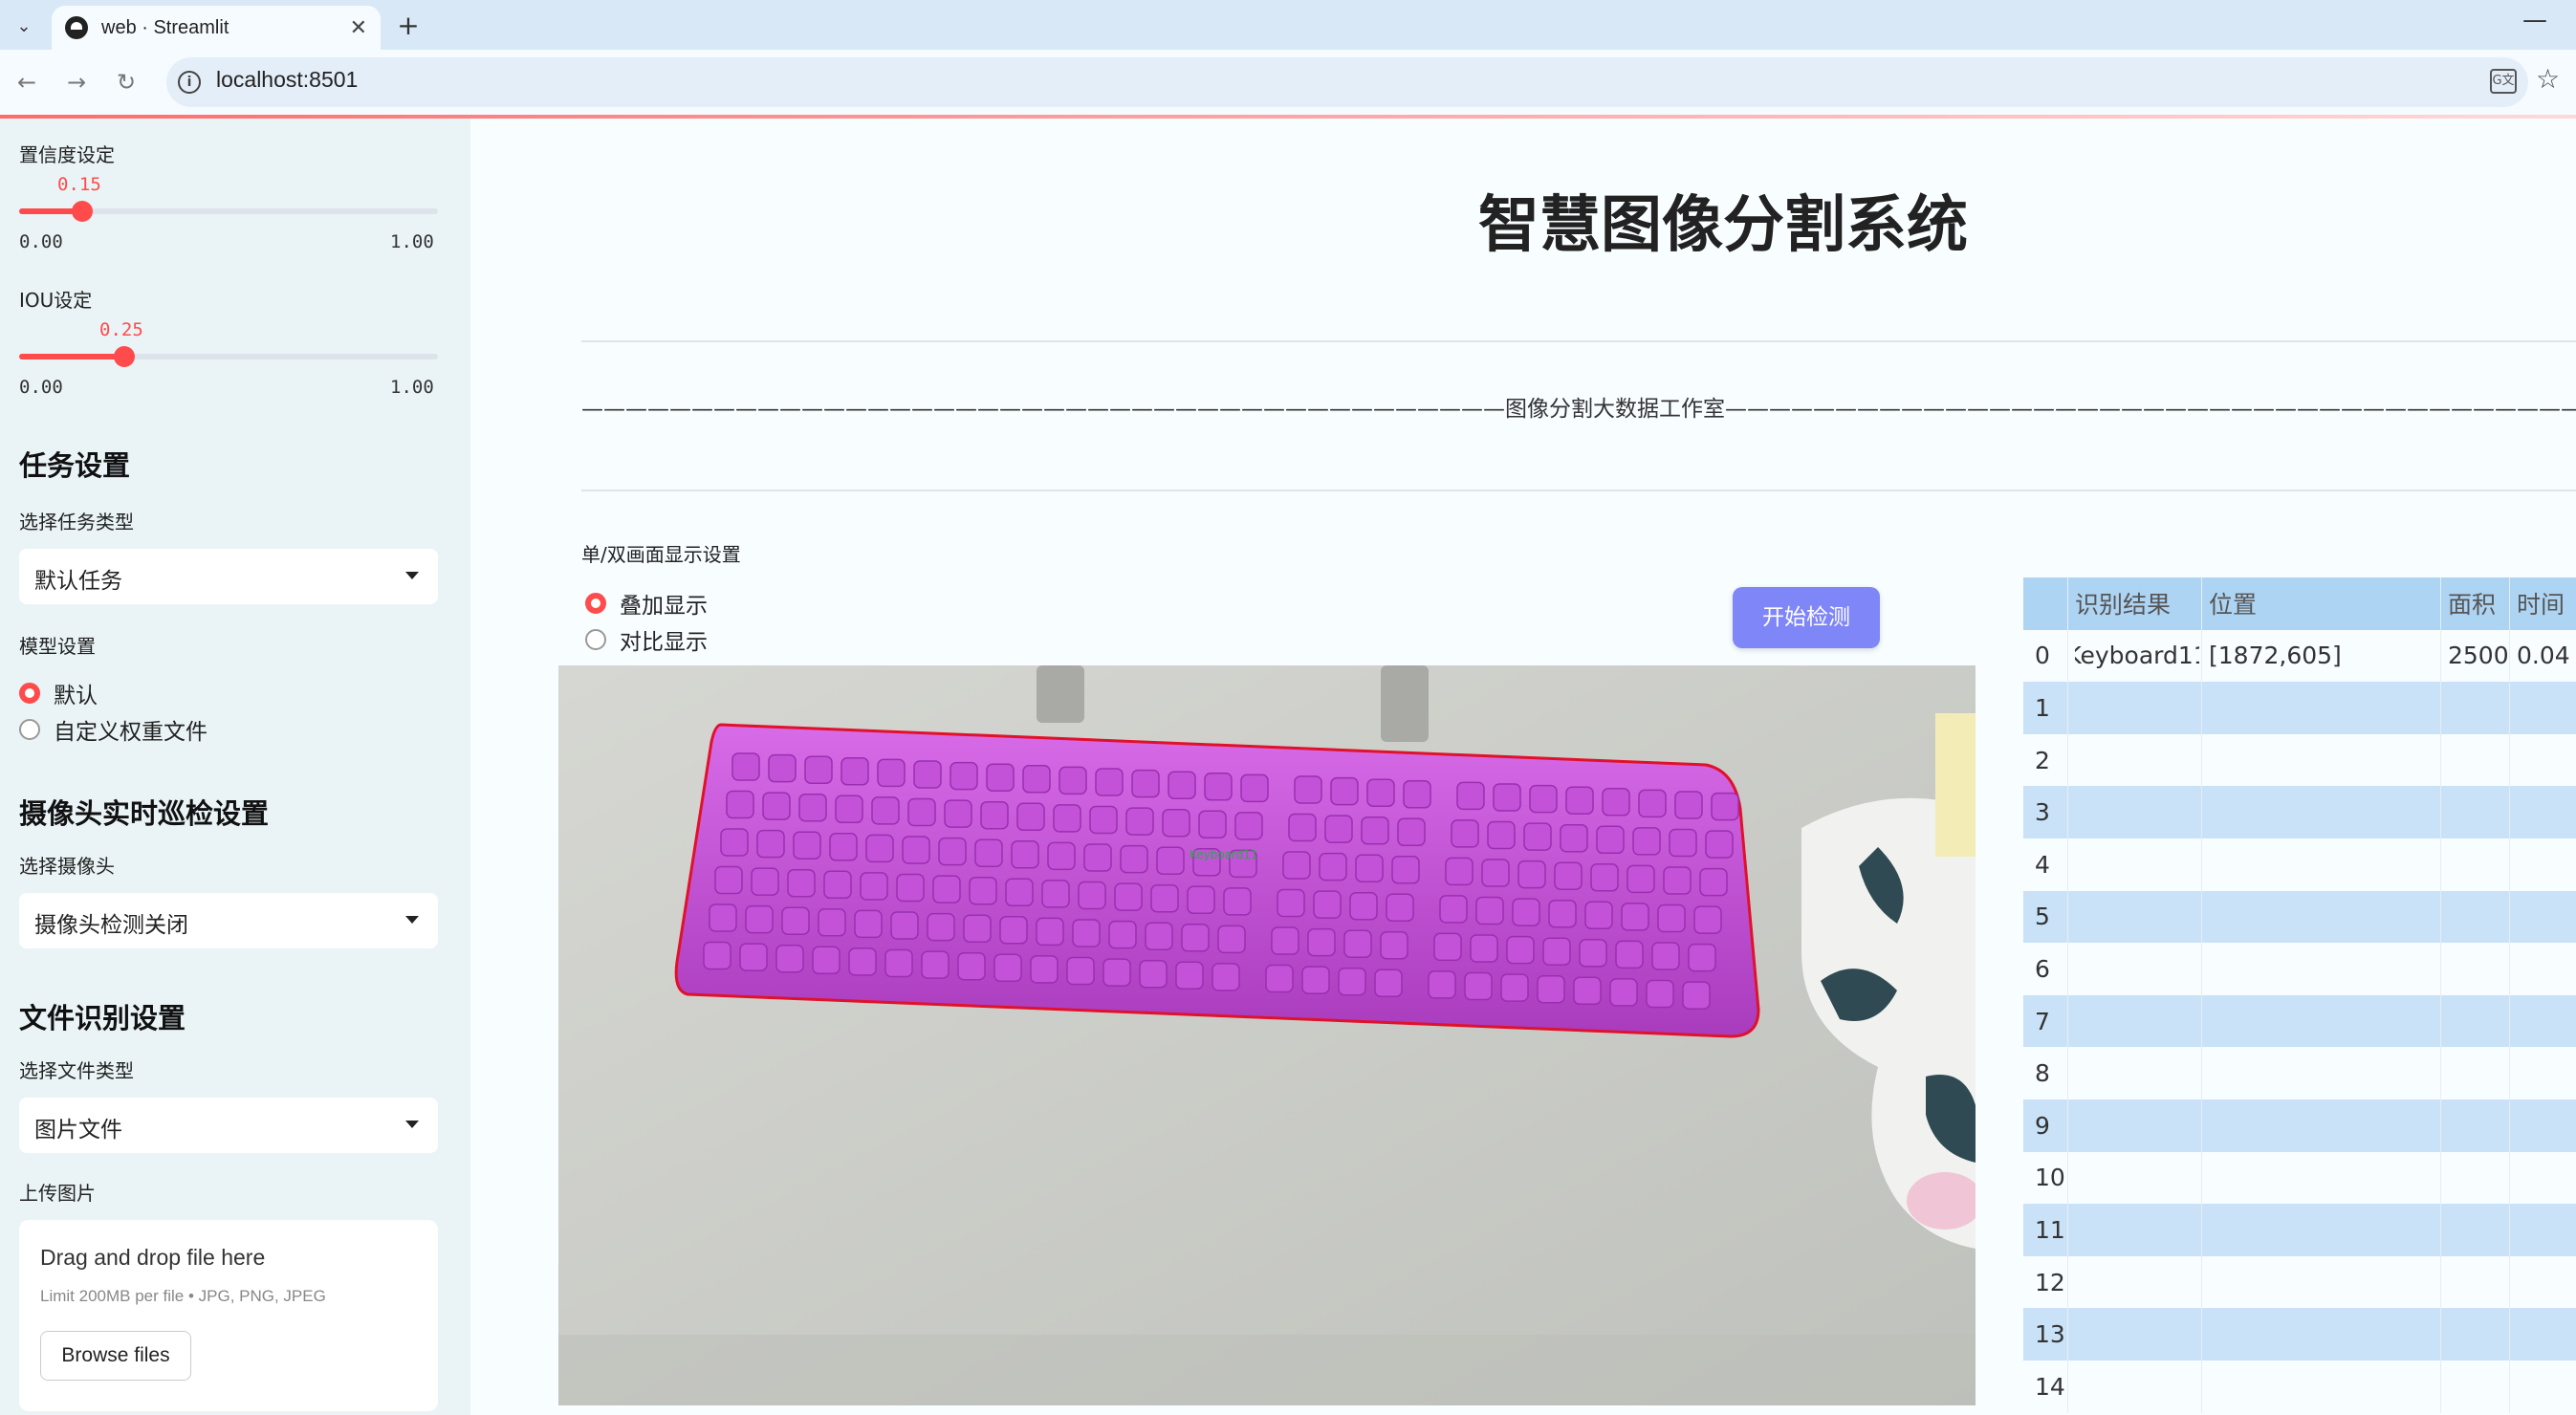 This screenshot has height=1415, width=2576. Describe the element at coordinates (2299, 1334) in the screenshot. I see `table-row: 13` at that location.